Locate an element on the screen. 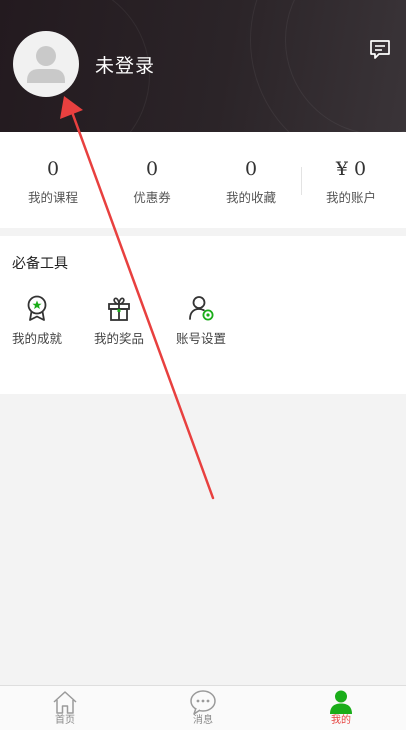 Image resolution: width=406 pixels, height=730 pixels. tool-label: 我的奖品 is located at coordinates (118, 338).